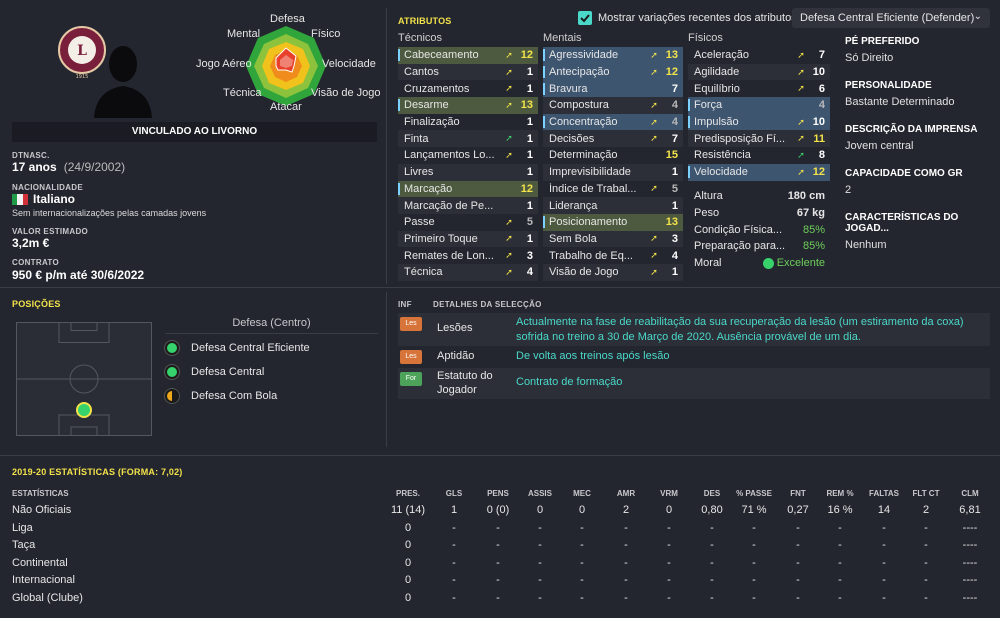 The image size is (1000, 618). What do you see at coordinates (468, 122) in the screenshot?
I see `attribute-row: Finalização 1` at bounding box center [468, 122].